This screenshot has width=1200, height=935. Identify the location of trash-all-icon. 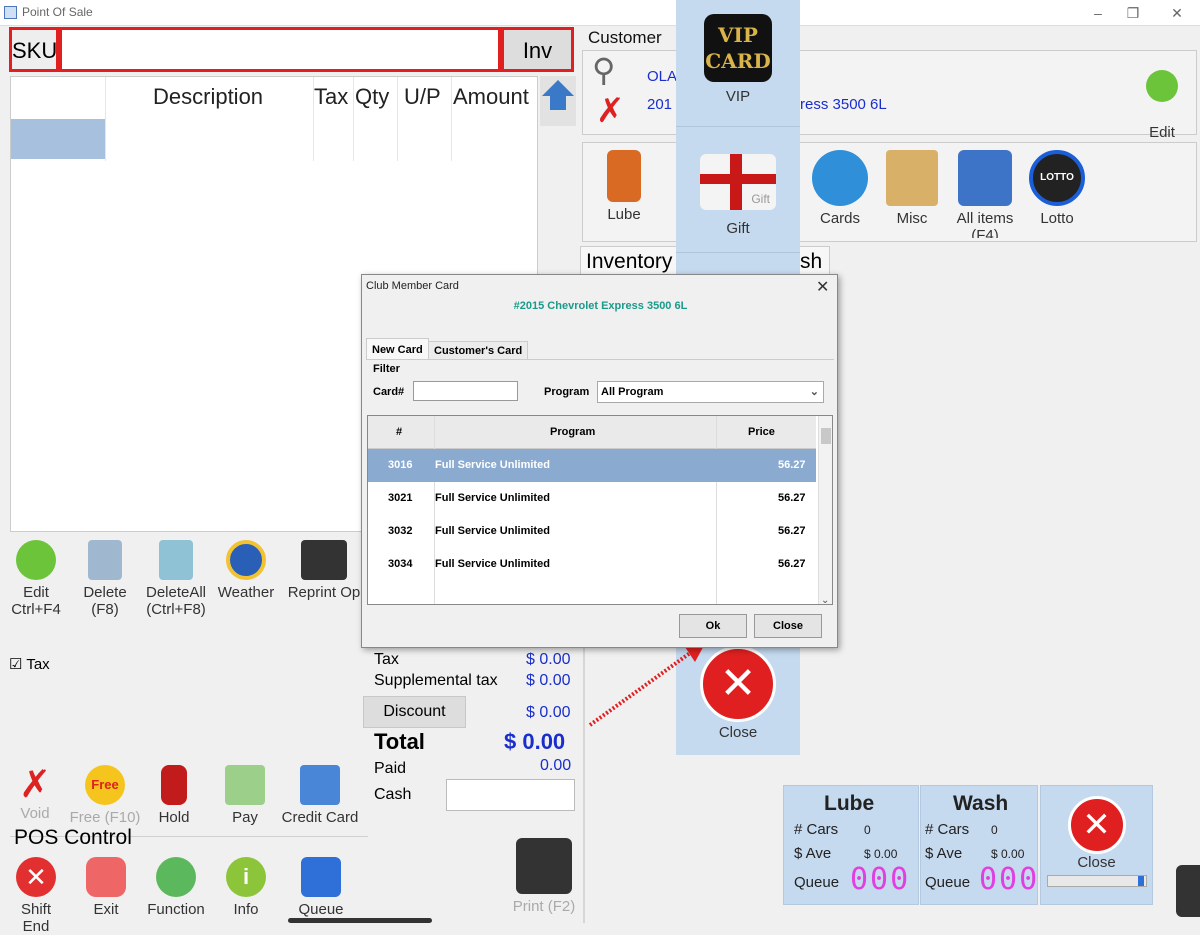
(176, 560).